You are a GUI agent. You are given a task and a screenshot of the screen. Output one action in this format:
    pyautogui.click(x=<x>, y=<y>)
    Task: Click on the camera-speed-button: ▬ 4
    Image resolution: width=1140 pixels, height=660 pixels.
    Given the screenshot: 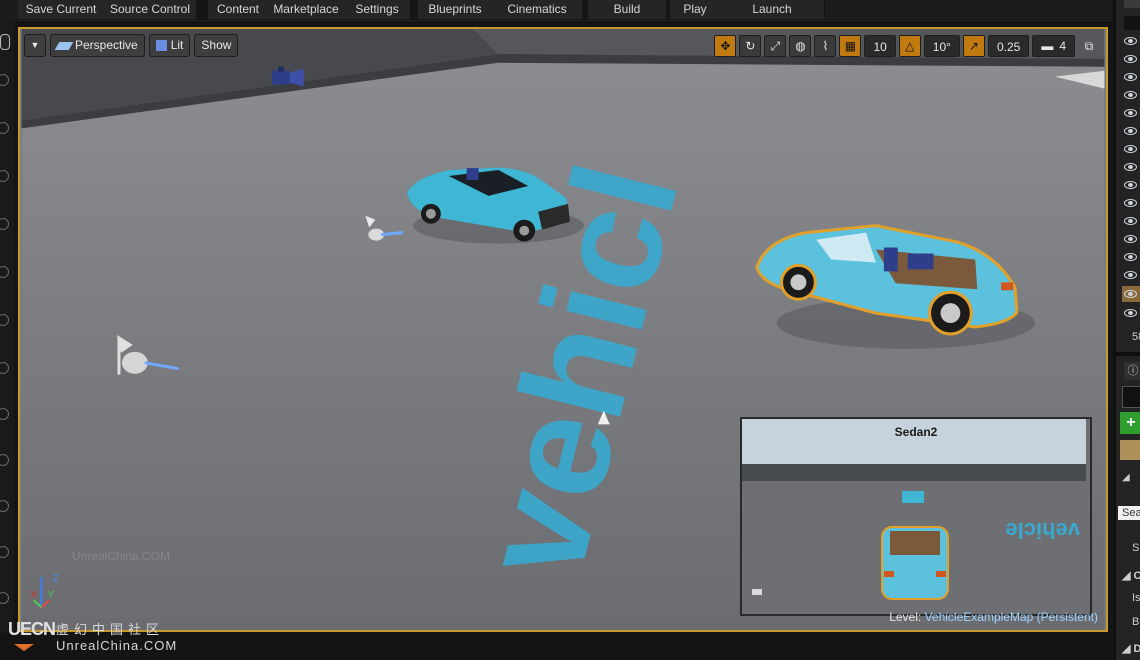 What is the action you would take?
    pyautogui.click(x=1053, y=46)
    